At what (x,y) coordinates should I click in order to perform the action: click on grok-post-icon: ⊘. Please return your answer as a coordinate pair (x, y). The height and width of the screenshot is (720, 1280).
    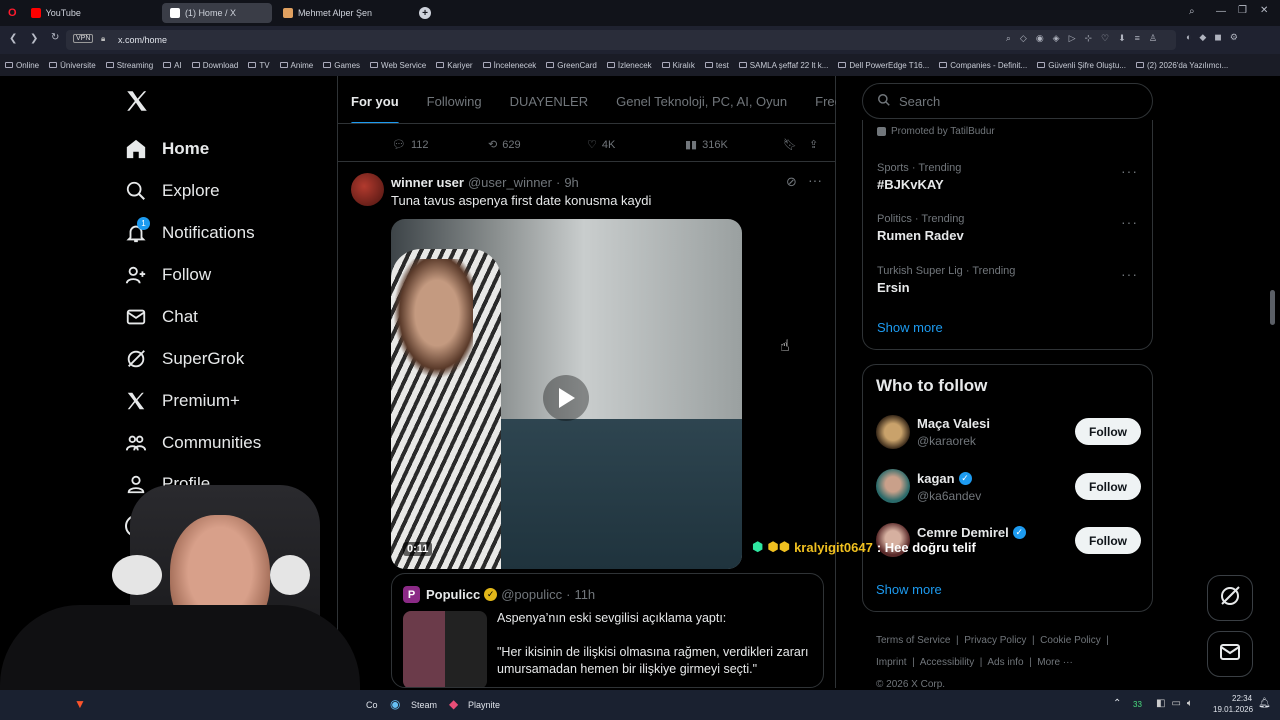
    Looking at the image, I should click on (791, 182).